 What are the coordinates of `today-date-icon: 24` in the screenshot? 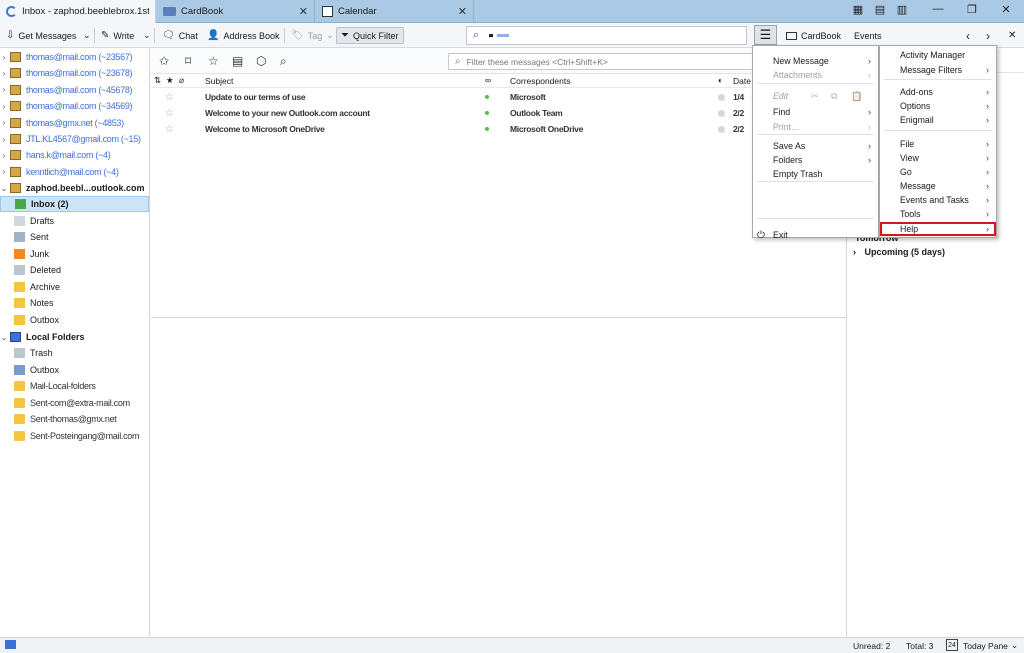 It's located at (952, 645).